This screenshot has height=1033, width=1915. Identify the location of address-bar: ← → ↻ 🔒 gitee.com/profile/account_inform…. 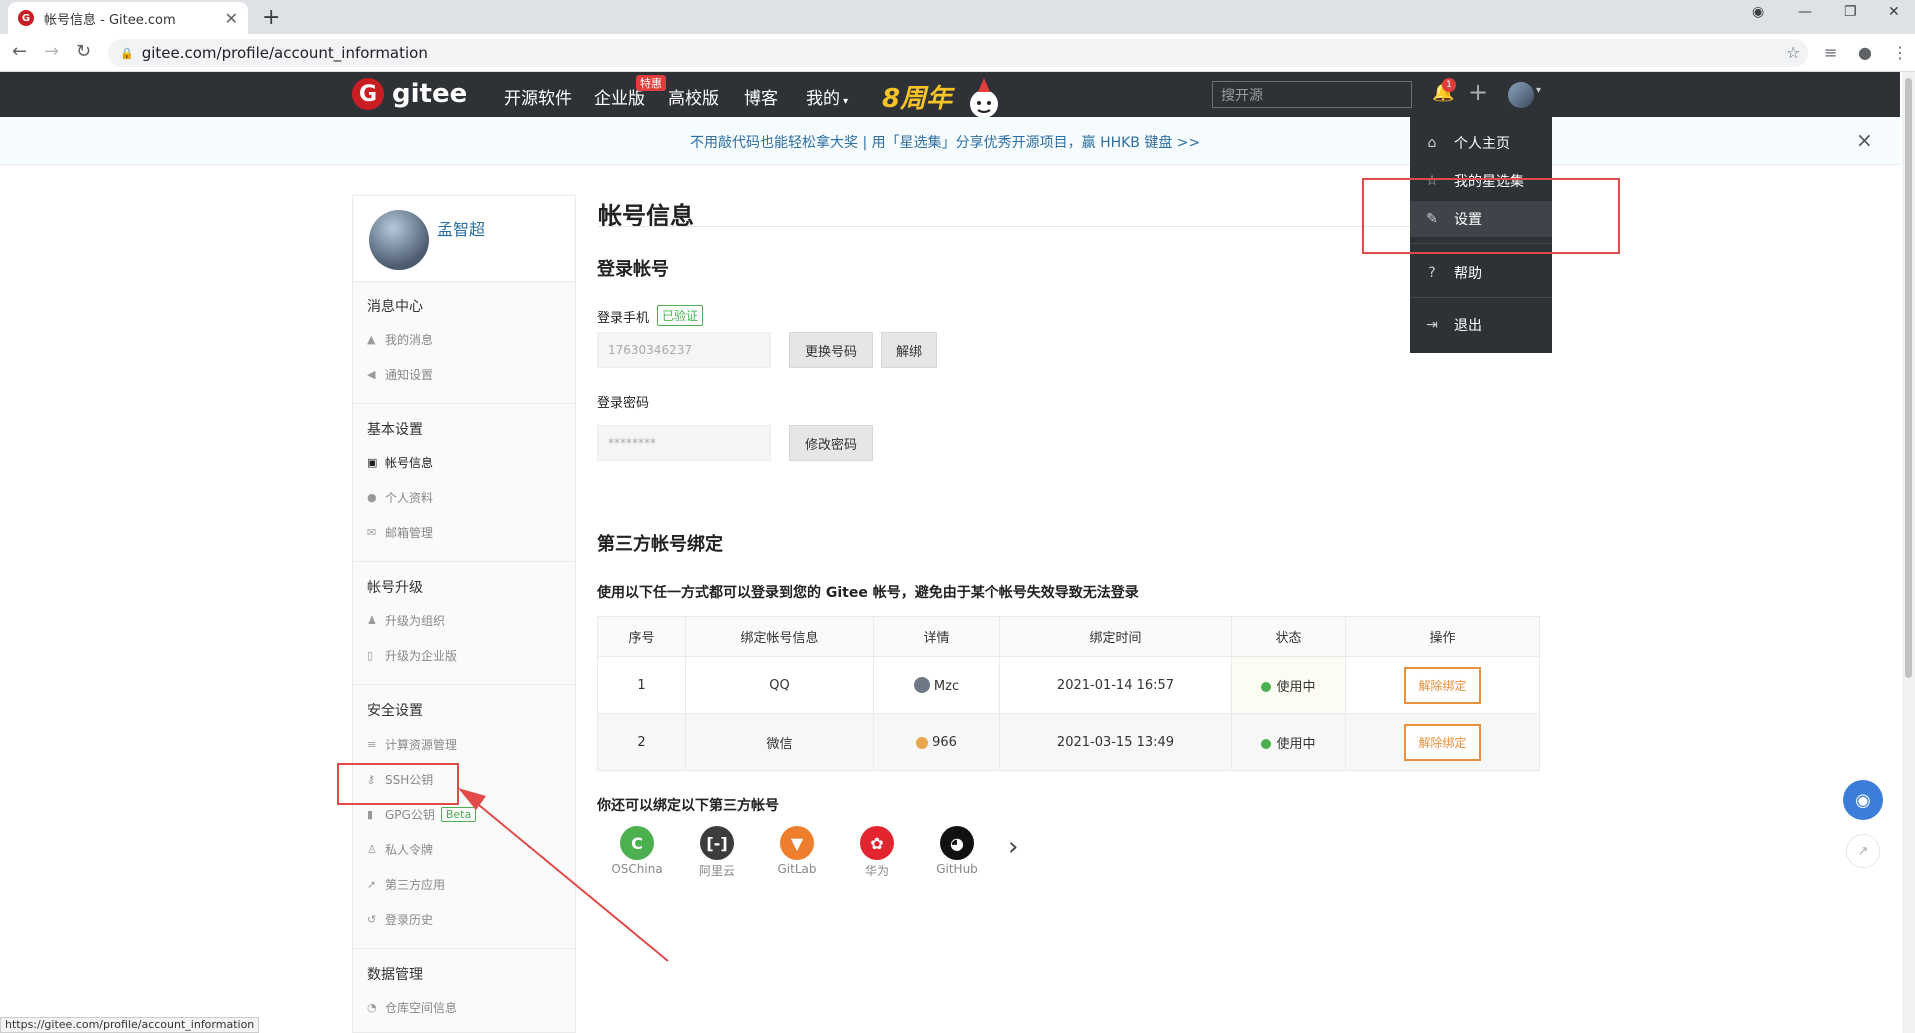
(957, 53).